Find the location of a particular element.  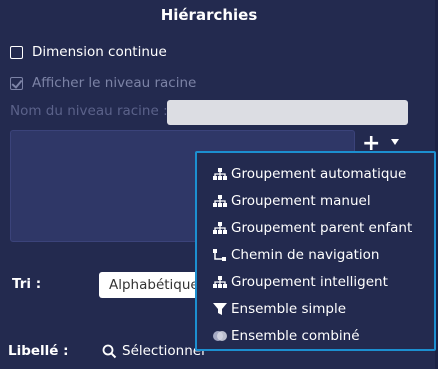

menu-item-groupement-parent-enfant: Groupement parent enfant is located at coordinates (315, 227).